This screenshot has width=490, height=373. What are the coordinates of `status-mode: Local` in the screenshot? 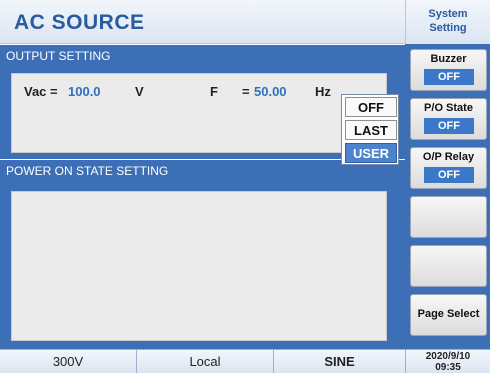 It's located at (205, 361).